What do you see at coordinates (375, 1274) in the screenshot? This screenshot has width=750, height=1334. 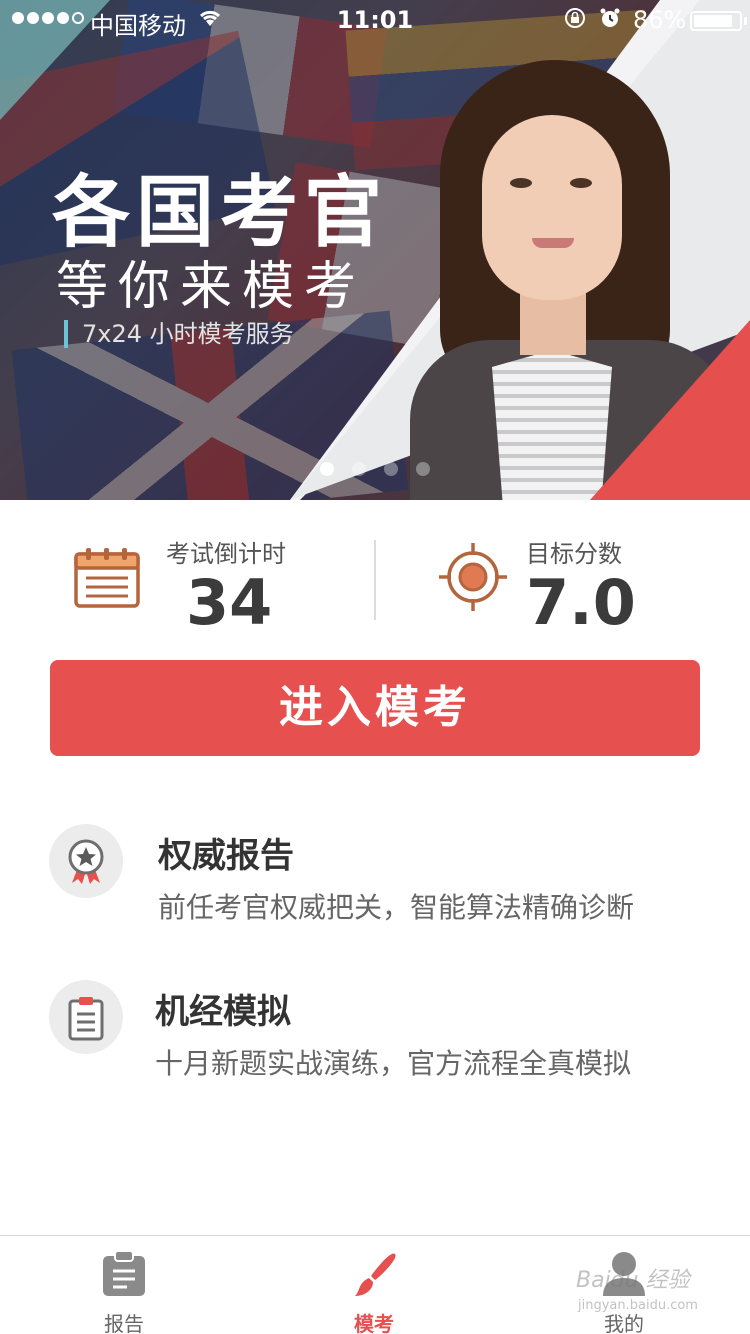 I see `paintbrush-icon` at bounding box center [375, 1274].